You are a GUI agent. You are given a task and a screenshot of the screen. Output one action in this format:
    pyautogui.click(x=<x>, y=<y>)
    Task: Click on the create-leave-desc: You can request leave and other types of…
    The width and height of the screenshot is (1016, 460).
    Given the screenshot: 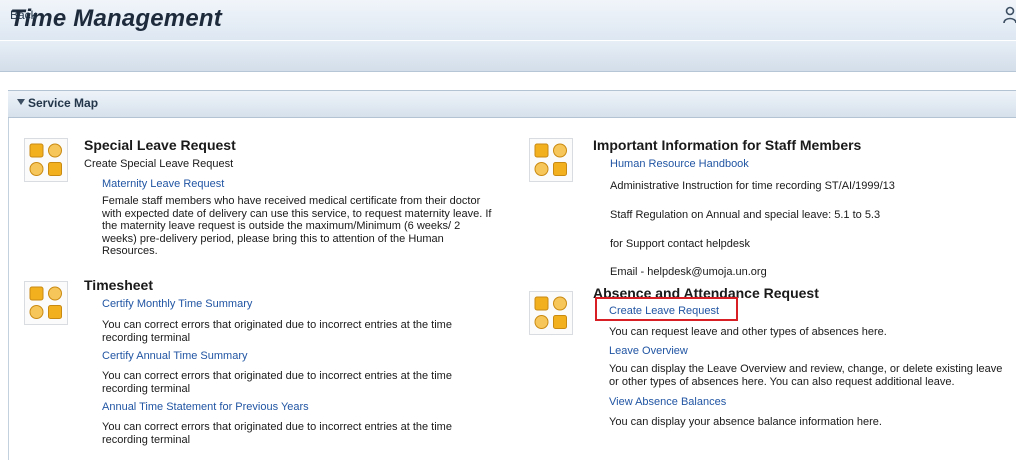 What is the action you would take?
    pyautogui.click(x=748, y=332)
    